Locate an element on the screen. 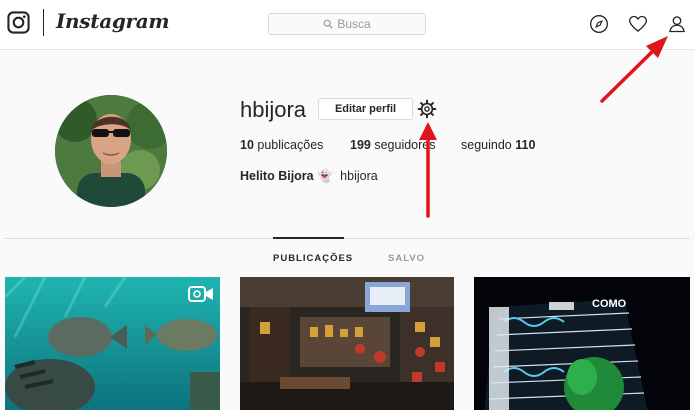  edit-profile-button: Editar perfil is located at coordinates (365, 109).